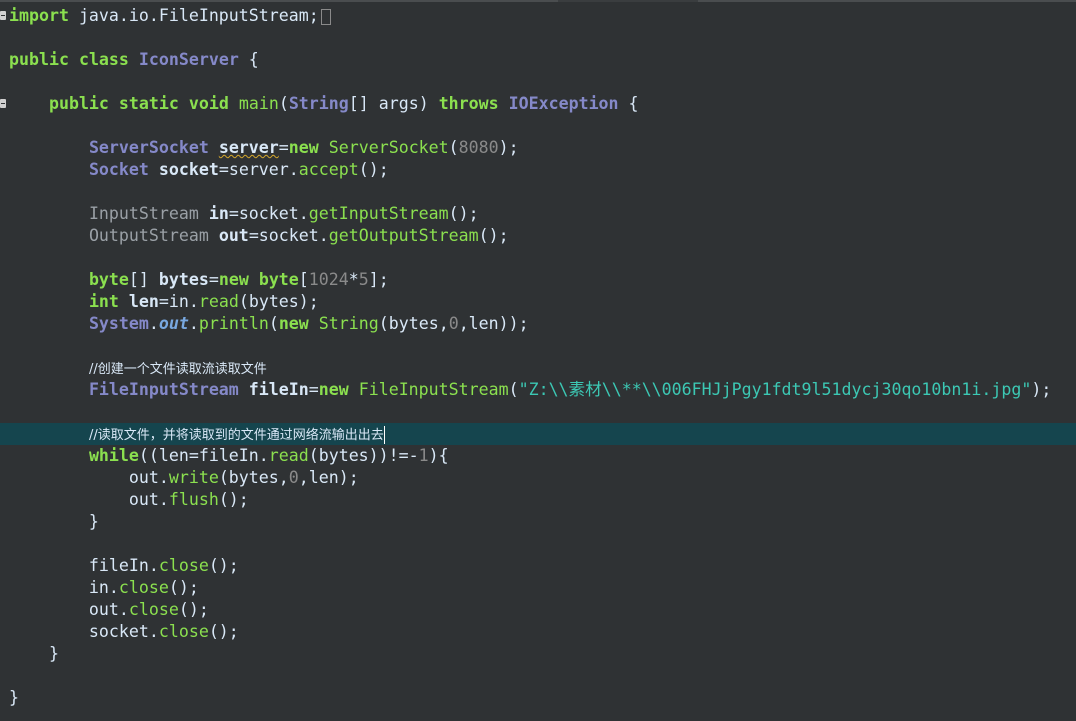 This screenshot has width=1076, height=721. Describe the element at coordinates (538, 566) in the screenshot. I see `code-line: fileIn.close();` at that location.